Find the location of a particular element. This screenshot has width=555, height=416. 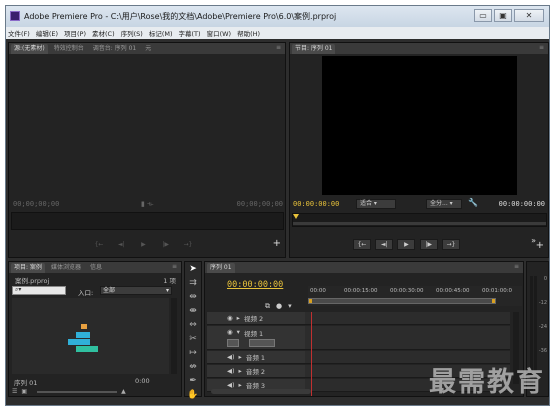

project-scrollbar is located at coordinates (174, 336).